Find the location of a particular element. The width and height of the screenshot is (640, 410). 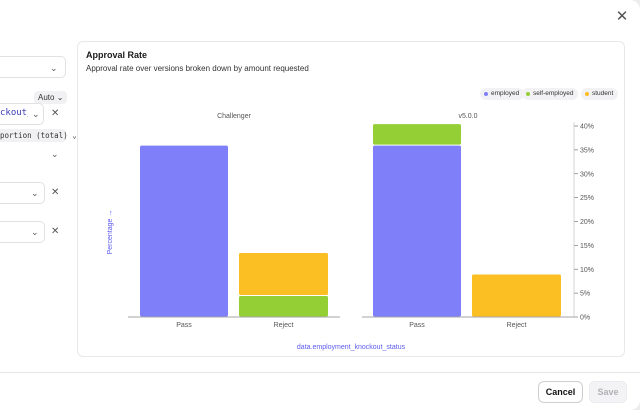

x-axis-label: data.employment_knockout_status is located at coordinates (351, 347).